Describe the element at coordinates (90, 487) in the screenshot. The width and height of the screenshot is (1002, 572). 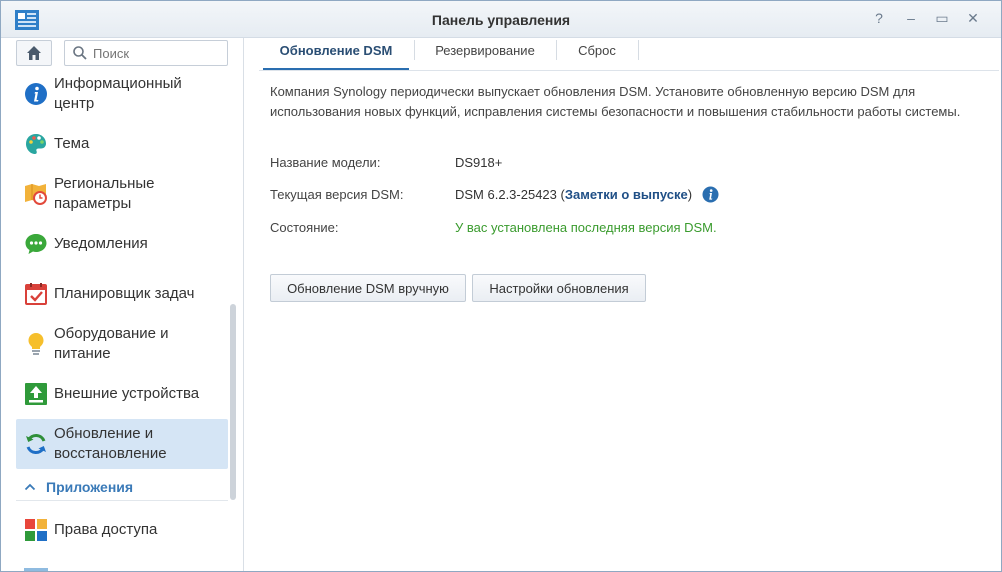
I see `section-label: Приложения` at that location.